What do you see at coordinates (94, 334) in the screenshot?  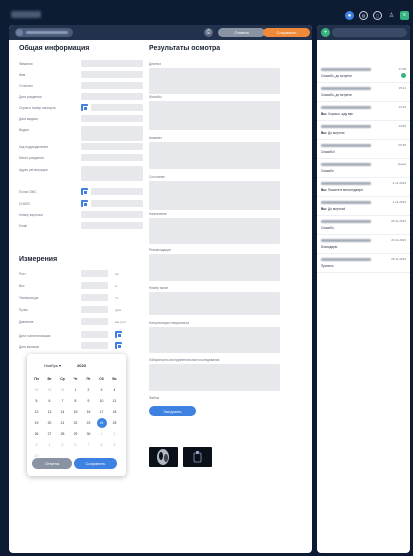 I see `hospitalization-date-input` at bounding box center [94, 334].